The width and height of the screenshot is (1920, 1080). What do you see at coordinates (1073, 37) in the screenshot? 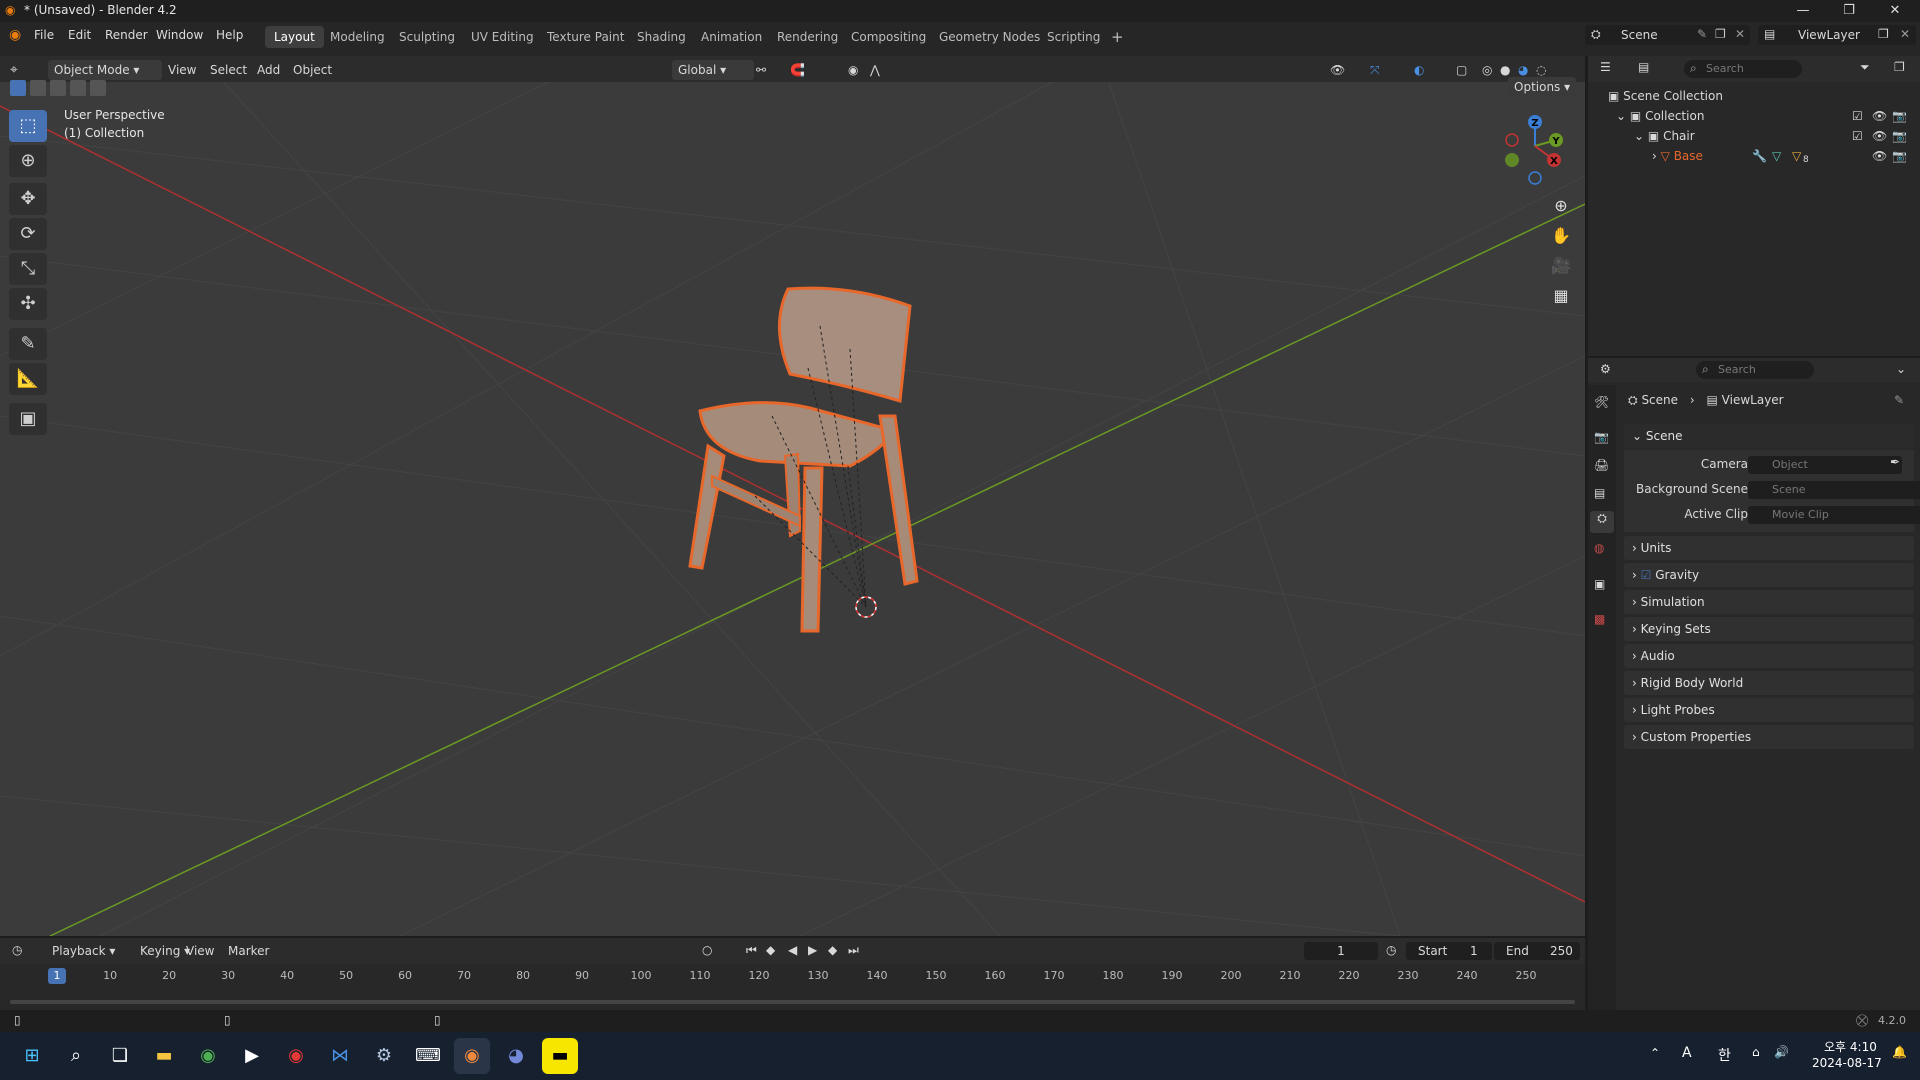
I see `tab-scripting: Scripting` at bounding box center [1073, 37].